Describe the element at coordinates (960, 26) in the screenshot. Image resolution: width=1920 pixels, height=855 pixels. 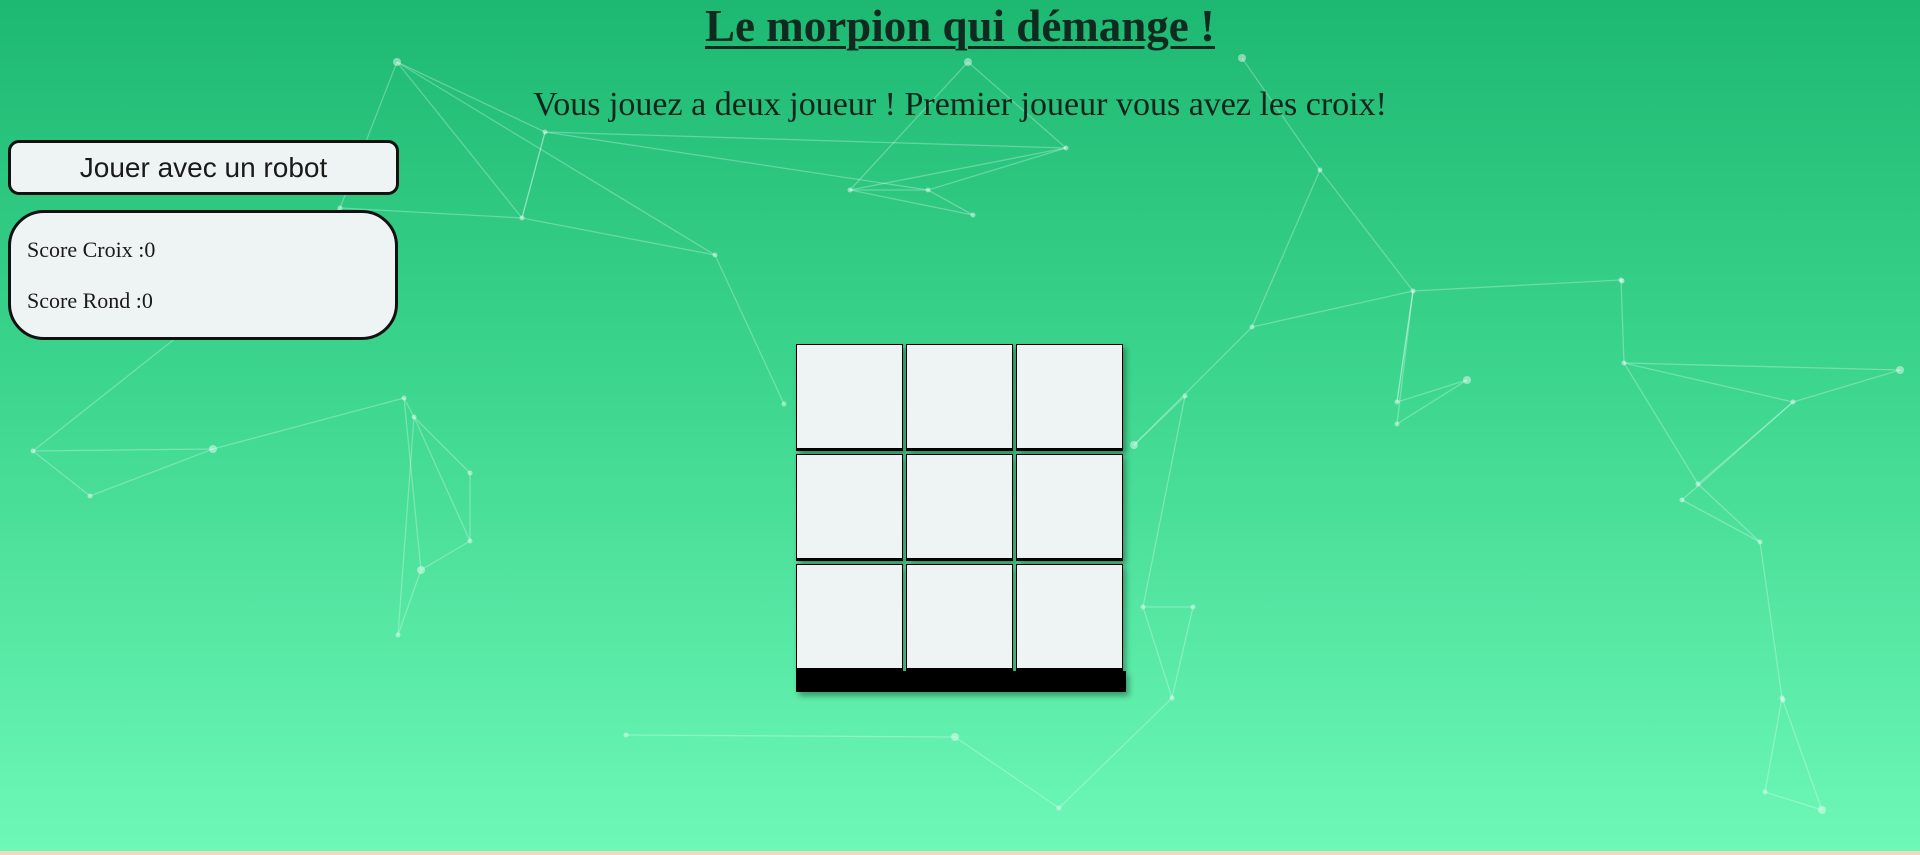
I see `page-title: Le morpion qui démange !` at that location.